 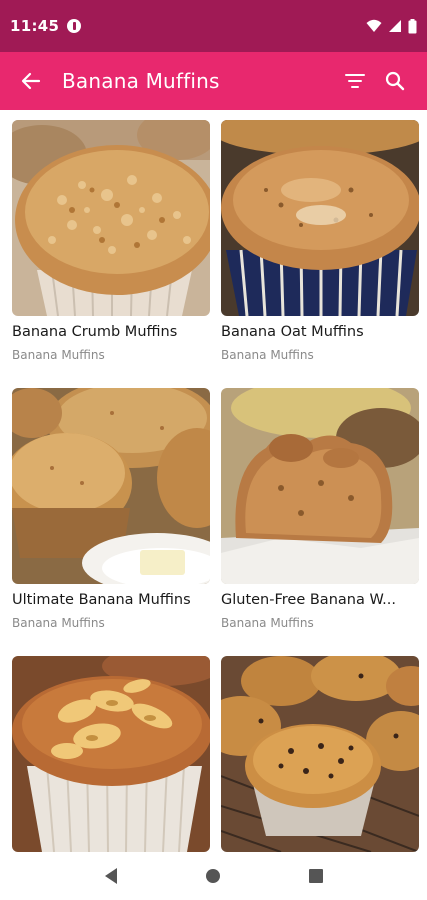 What do you see at coordinates (395, 26) in the screenshot?
I see `signal-icon` at bounding box center [395, 26].